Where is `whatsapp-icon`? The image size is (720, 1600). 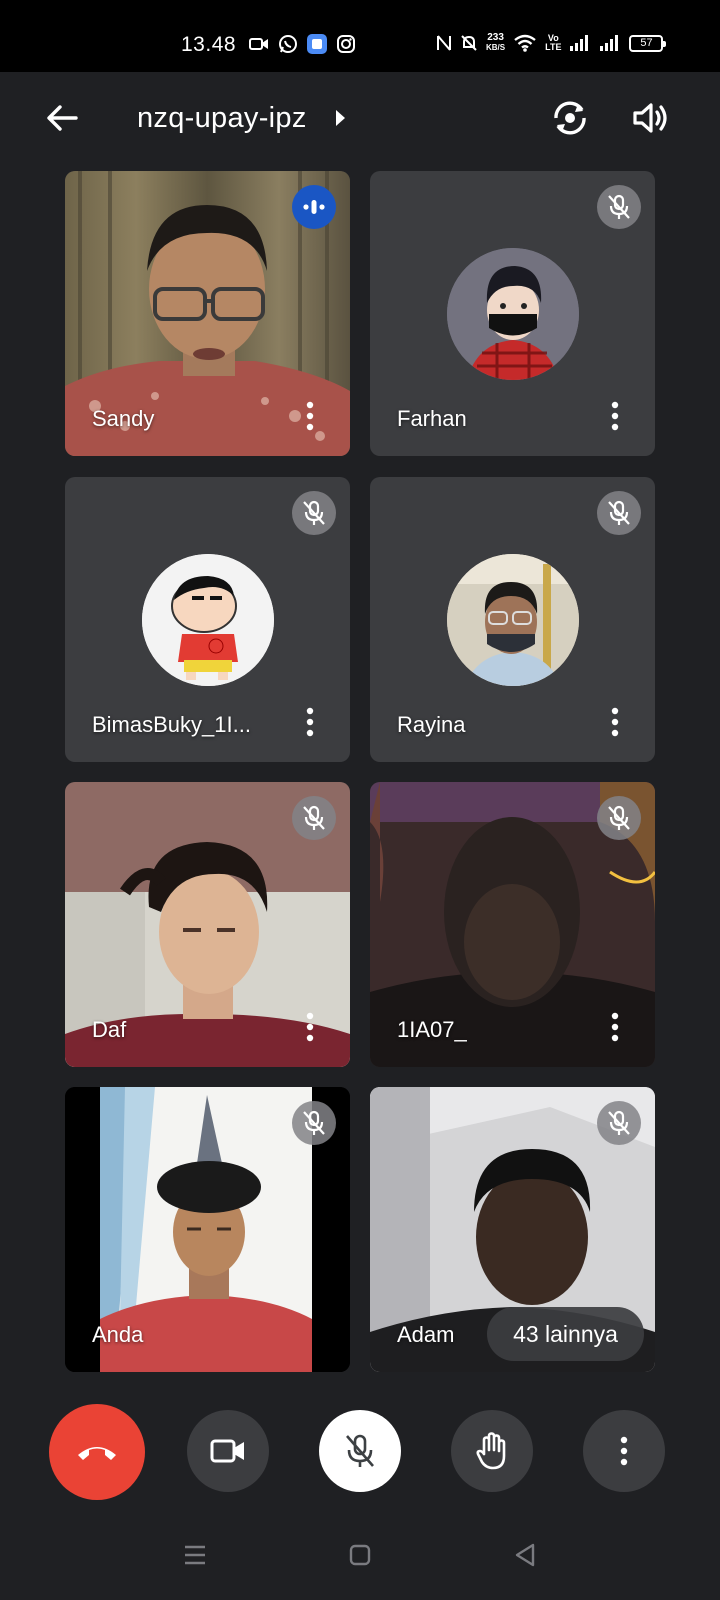
whatsapp-icon is located at coordinates (288, 44).